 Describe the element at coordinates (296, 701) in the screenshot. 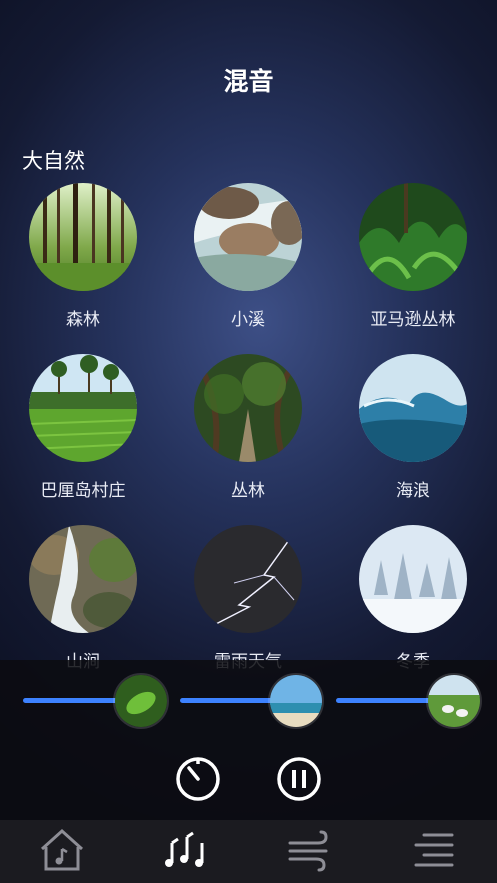

I see `beach-sound-icon` at that location.